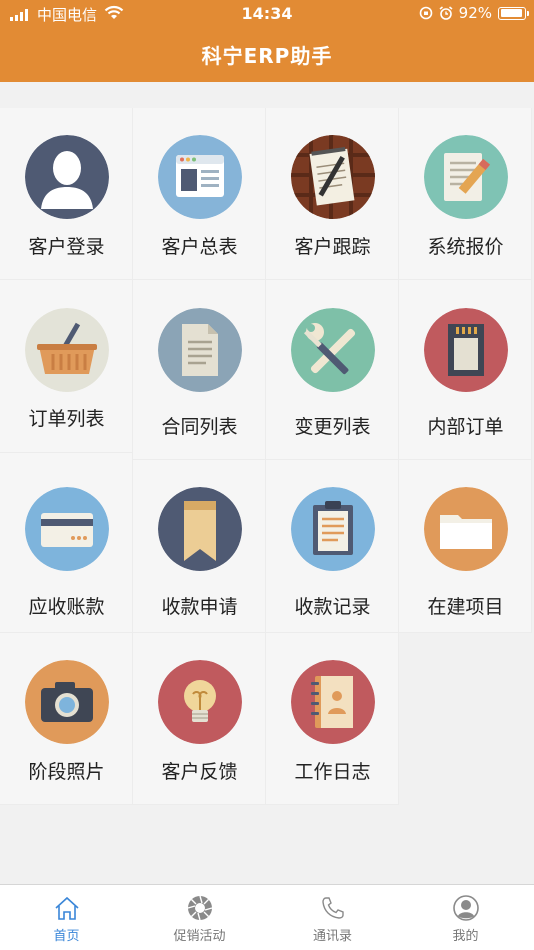 Image resolution: width=534 pixels, height=950 pixels. Describe the element at coordinates (465, 247) in the screenshot. I see `grid-item-label: 系统报价` at that location.